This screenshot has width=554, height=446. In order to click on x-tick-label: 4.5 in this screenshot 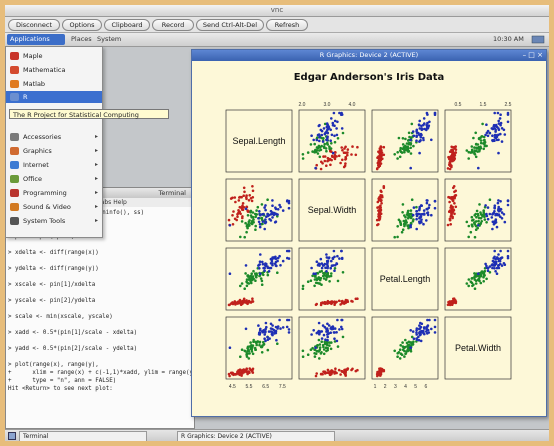, I will do `click(232, 387)`.